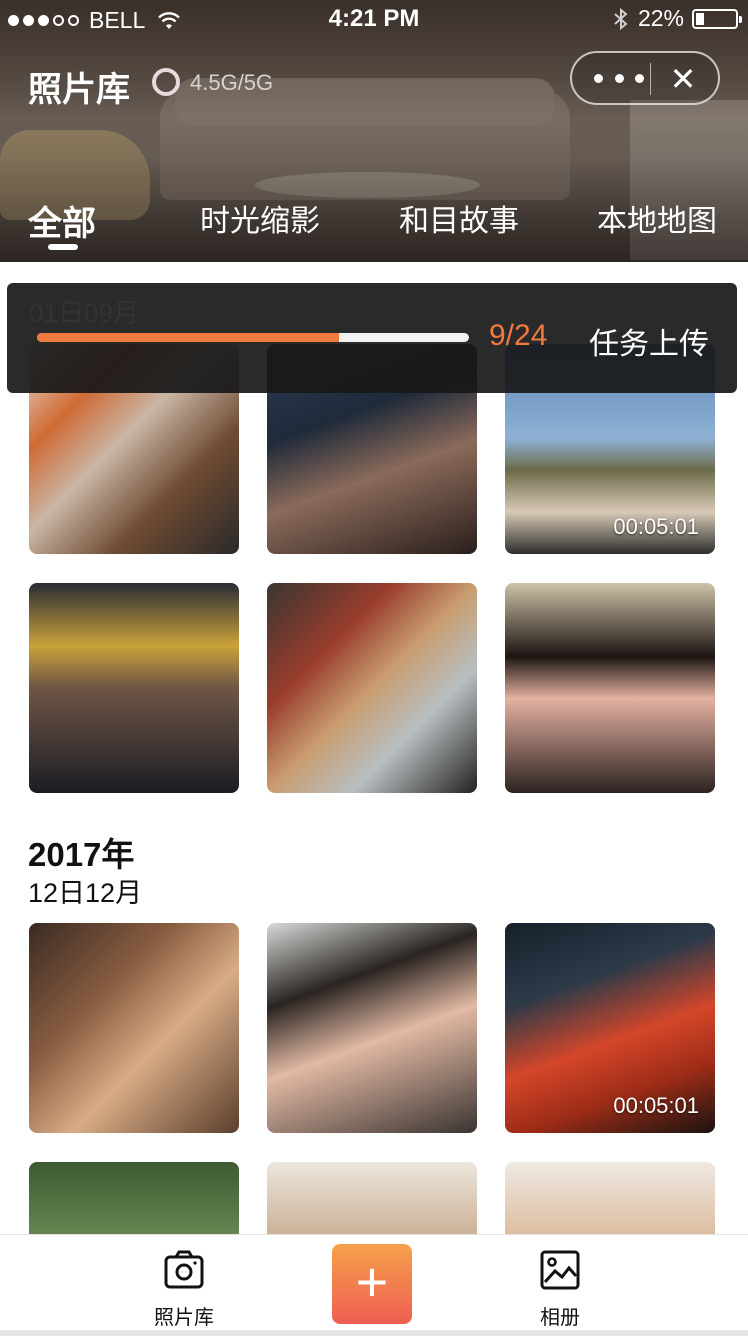 The image size is (748, 1337). I want to click on plus-icon: +, so click(372, 1281).